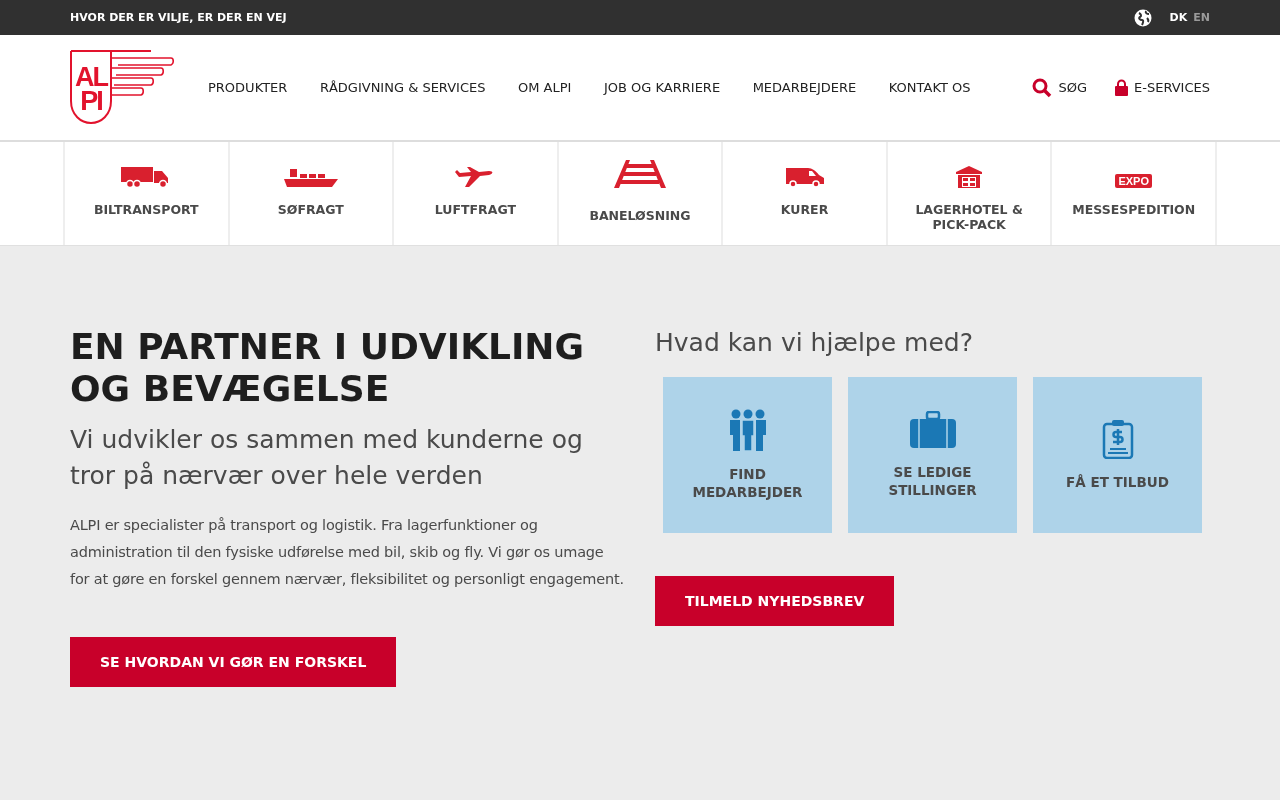  Describe the element at coordinates (233, 662) in the screenshot. I see `difference-button: SE HVORDAN VI GØR EN FORSKEL` at that location.